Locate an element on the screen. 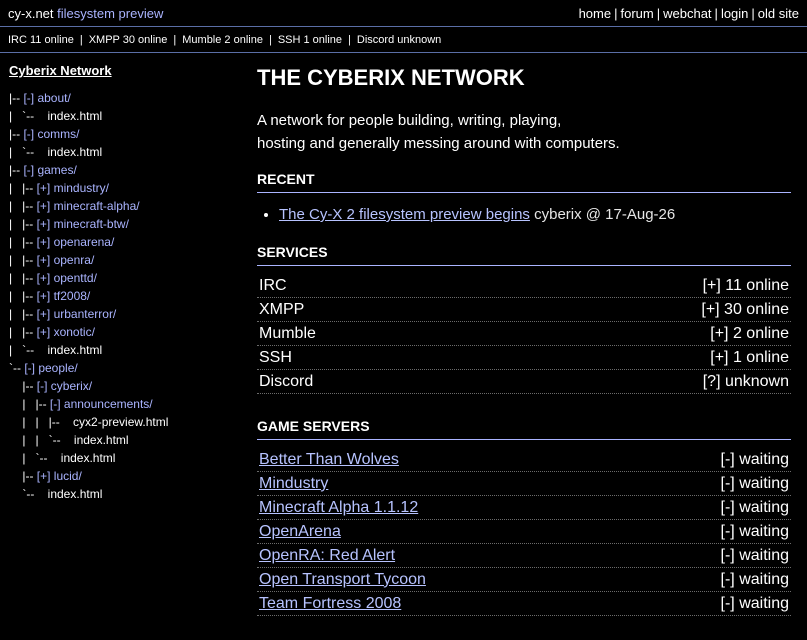  service-name: XMPP is located at coordinates (282, 309).